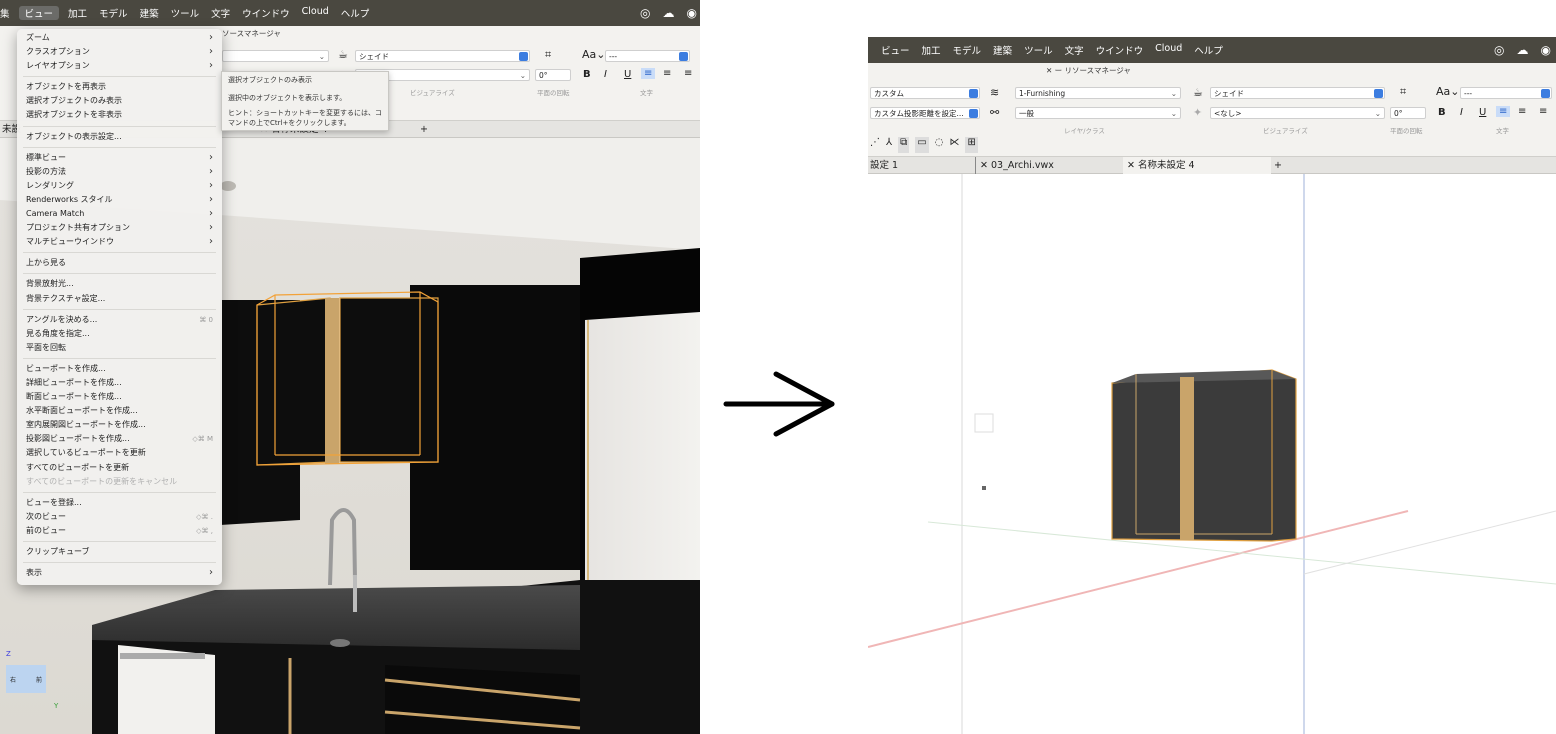 The width and height of the screenshot is (1556, 734). Describe the element at coordinates (1197, 165) in the screenshot. I see `tab-untitled-4: ✕ 名称未設定 4` at that location.